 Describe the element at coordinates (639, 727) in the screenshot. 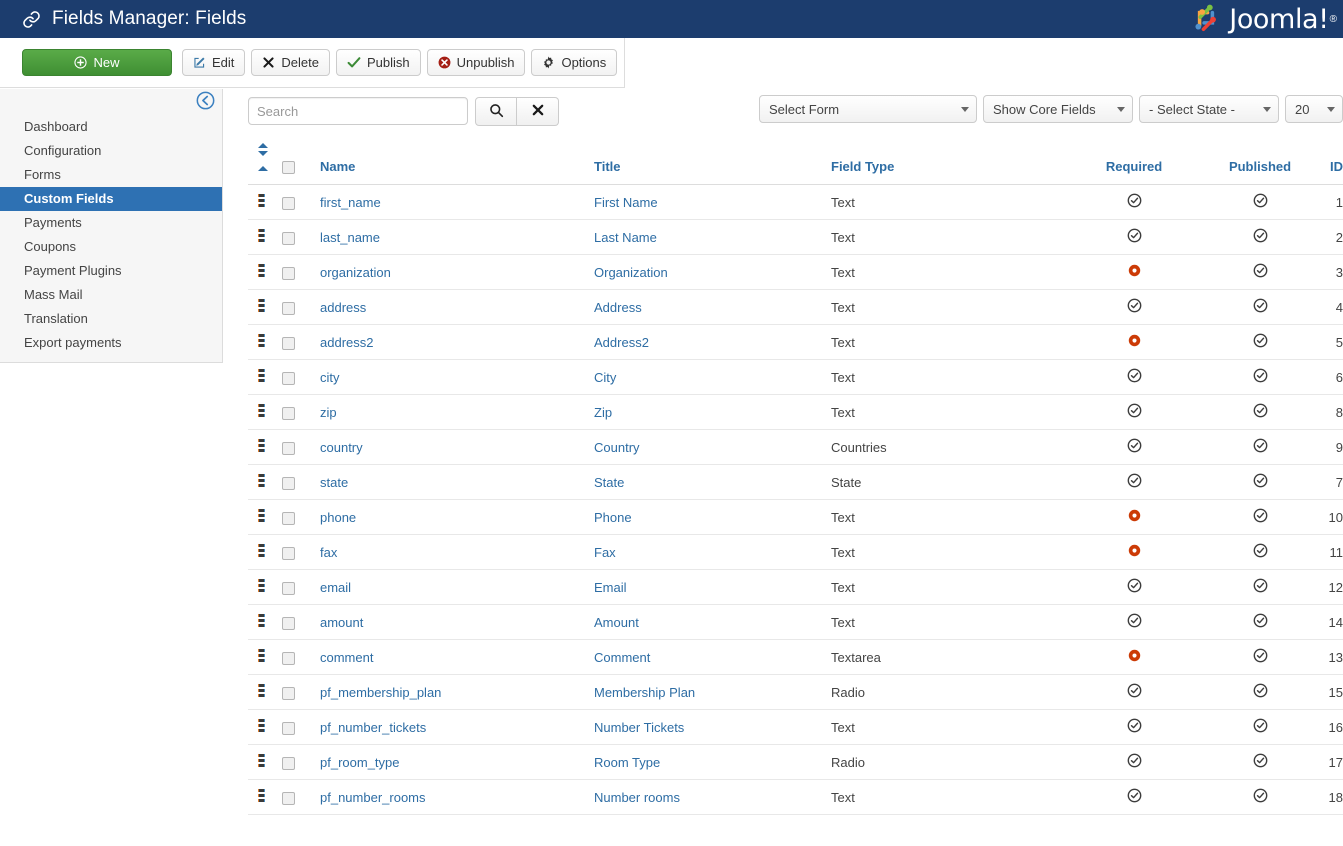

I see `field-title-link: Number Tickets` at that location.